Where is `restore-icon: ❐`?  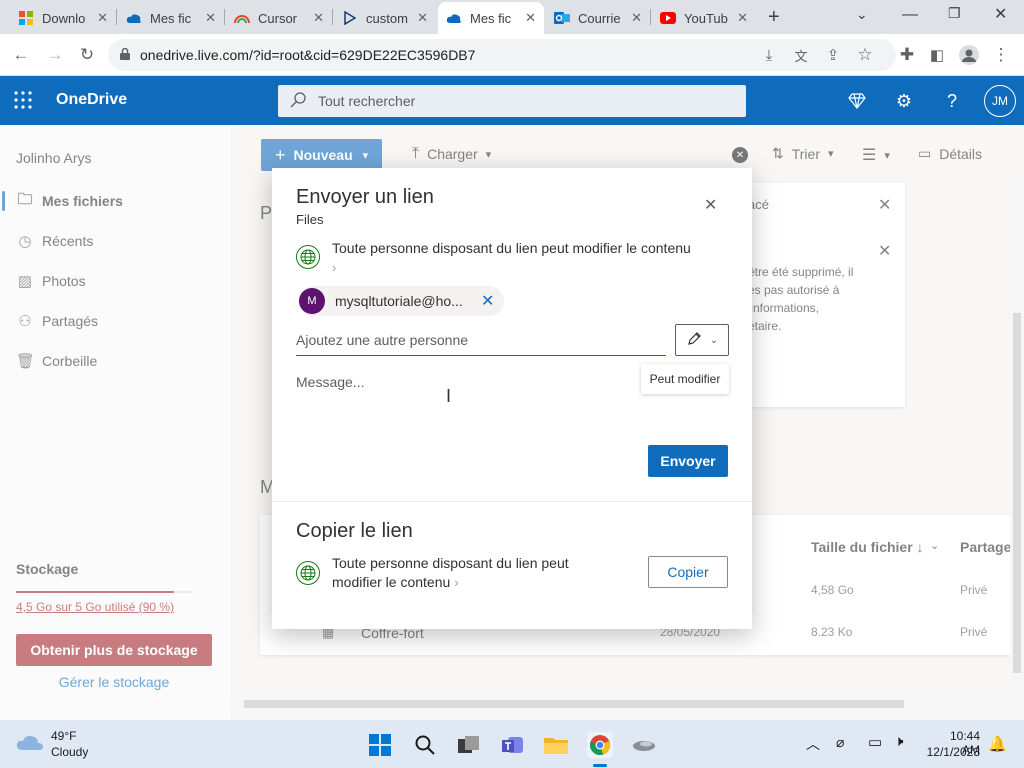
restore-icon: ❐ is located at coordinates (954, 13).